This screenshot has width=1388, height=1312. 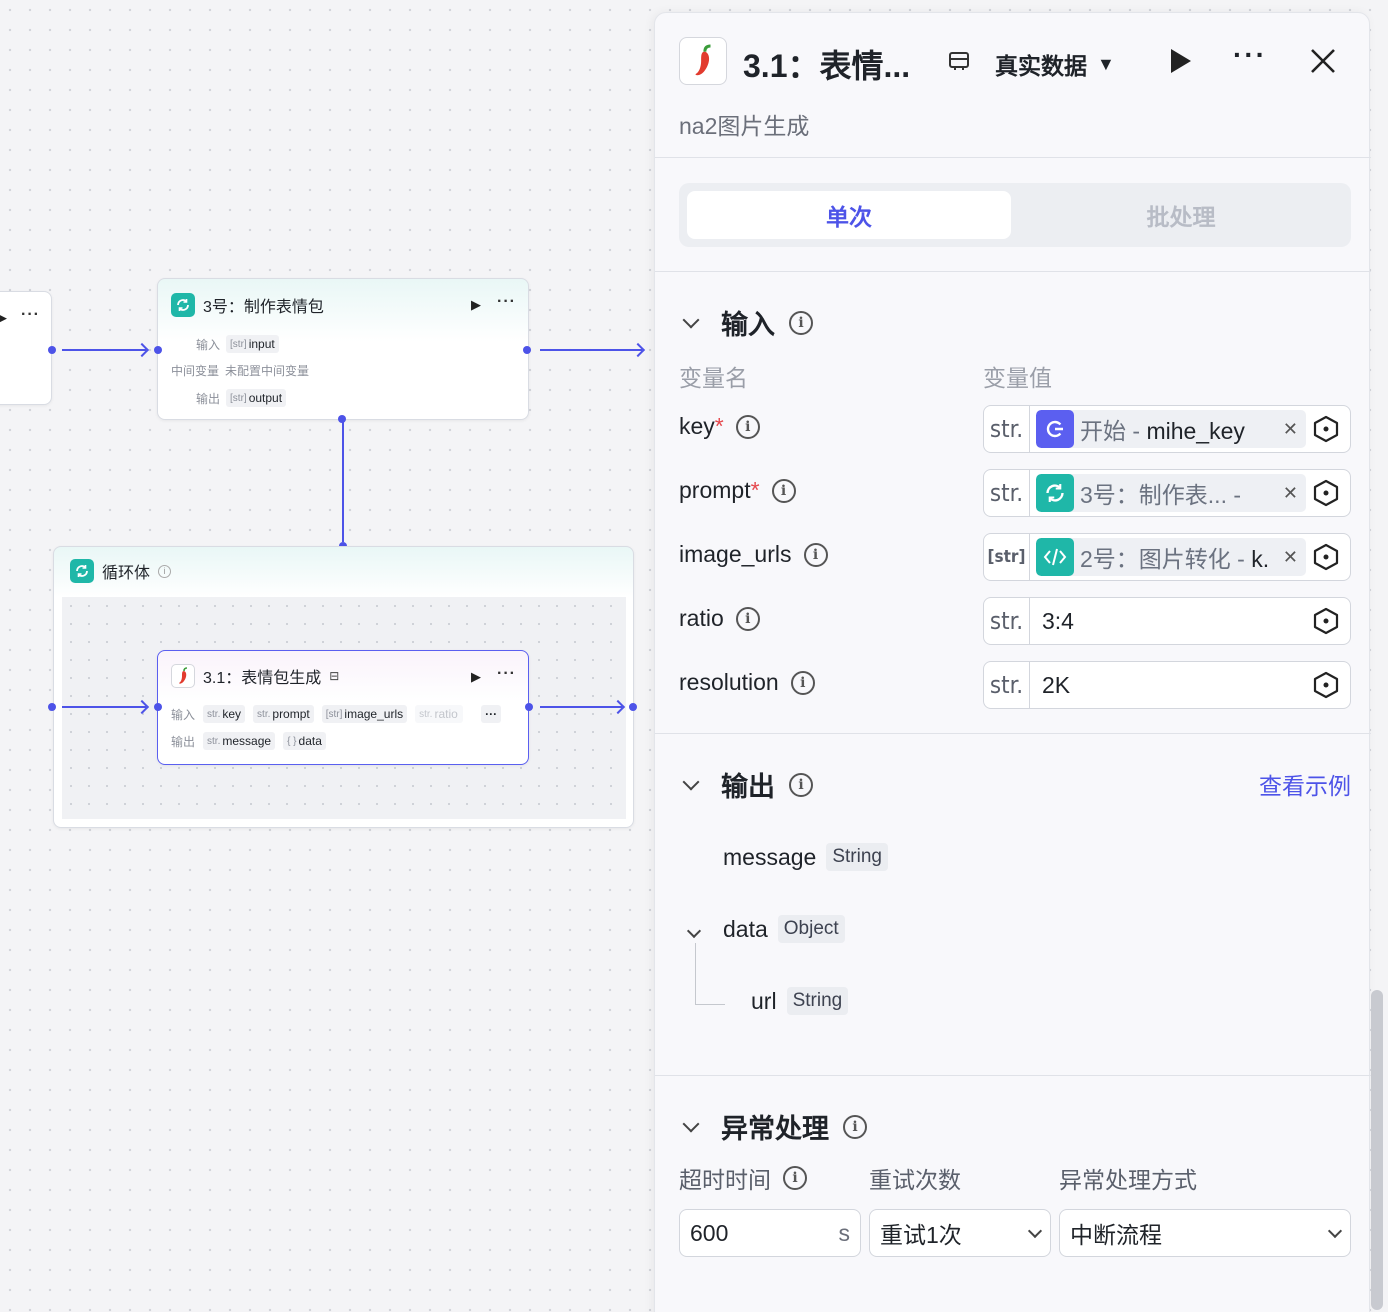 I want to click on partial-left-node: ▶ ···, so click(x=26, y=348).